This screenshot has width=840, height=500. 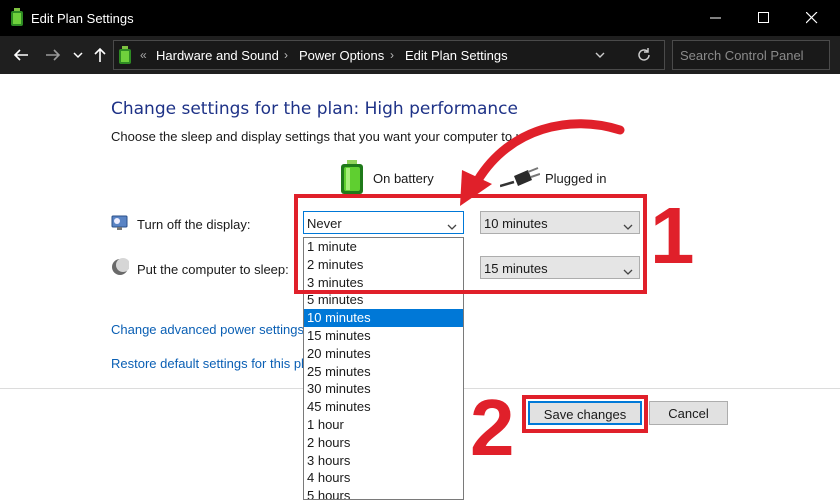 What do you see at coordinates (383, 443) in the screenshot?
I see `dropdown-option: 2 hours` at bounding box center [383, 443].